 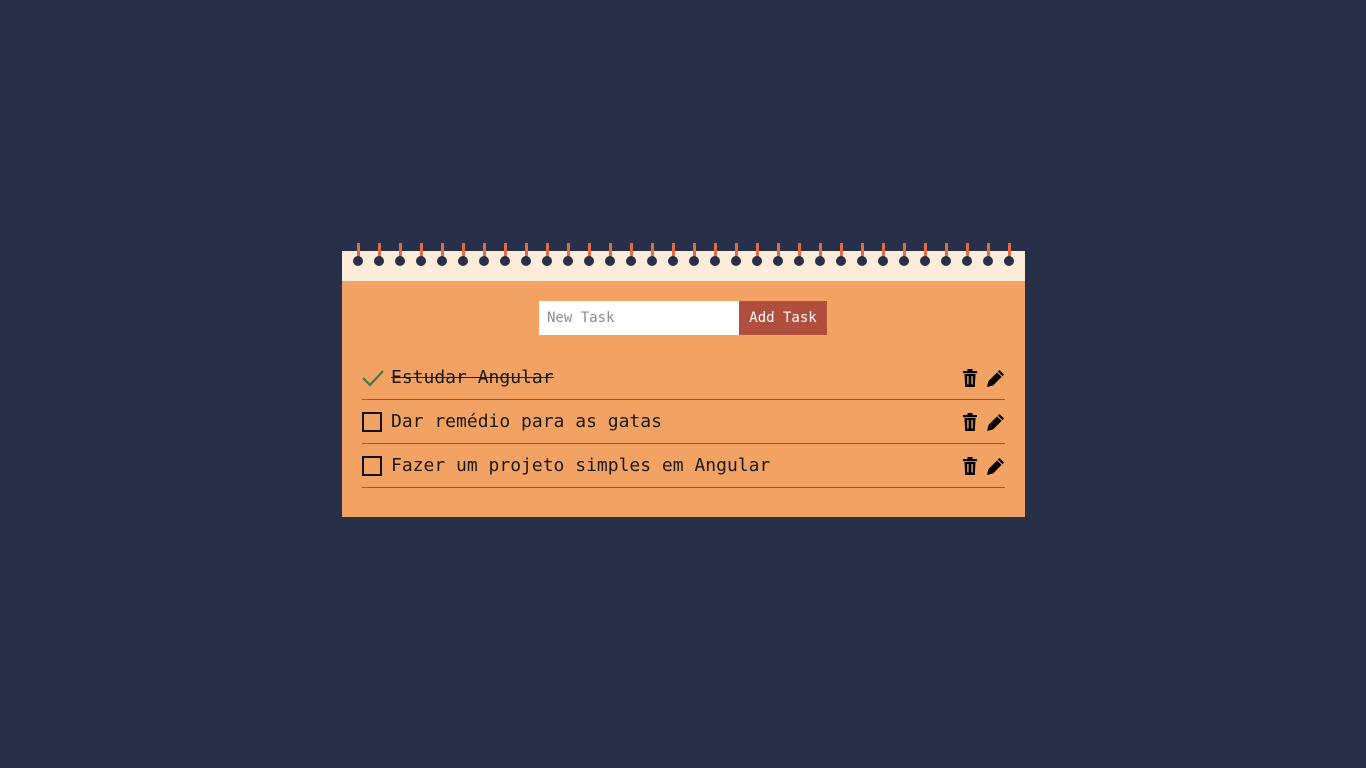 I want to click on add-task-button: Add Task, so click(x=783, y=318).